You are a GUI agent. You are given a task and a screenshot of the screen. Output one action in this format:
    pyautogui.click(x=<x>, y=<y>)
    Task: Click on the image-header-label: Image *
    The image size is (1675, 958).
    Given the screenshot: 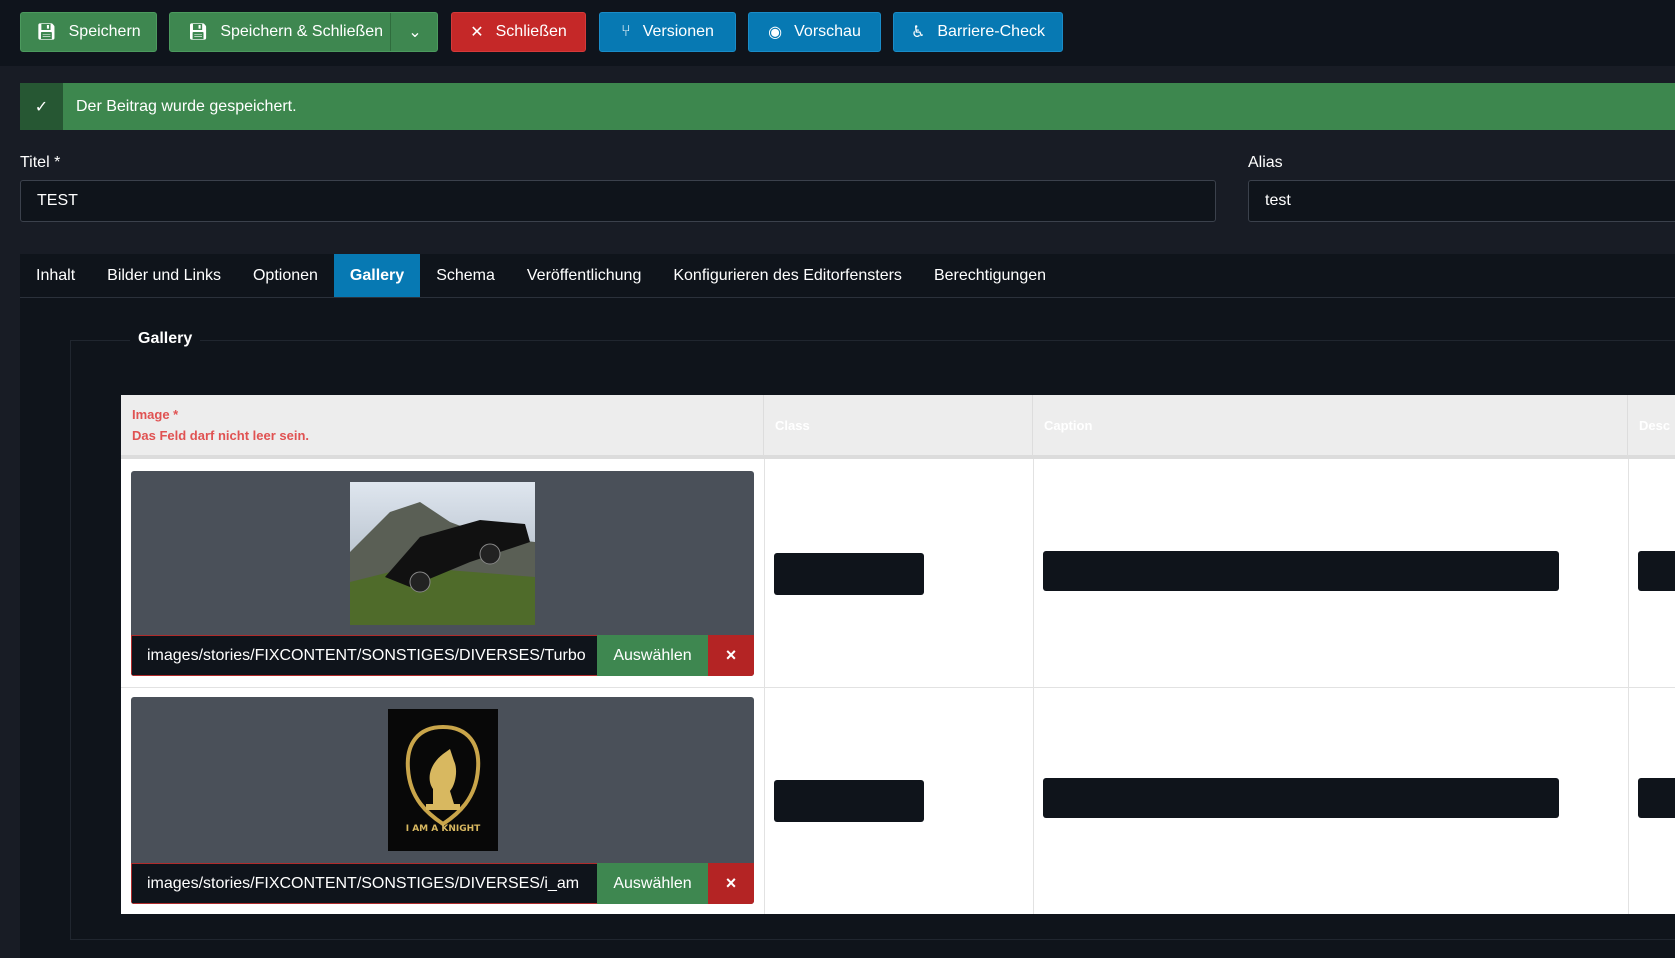 What is the action you would take?
    pyautogui.click(x=155, y=414)
    